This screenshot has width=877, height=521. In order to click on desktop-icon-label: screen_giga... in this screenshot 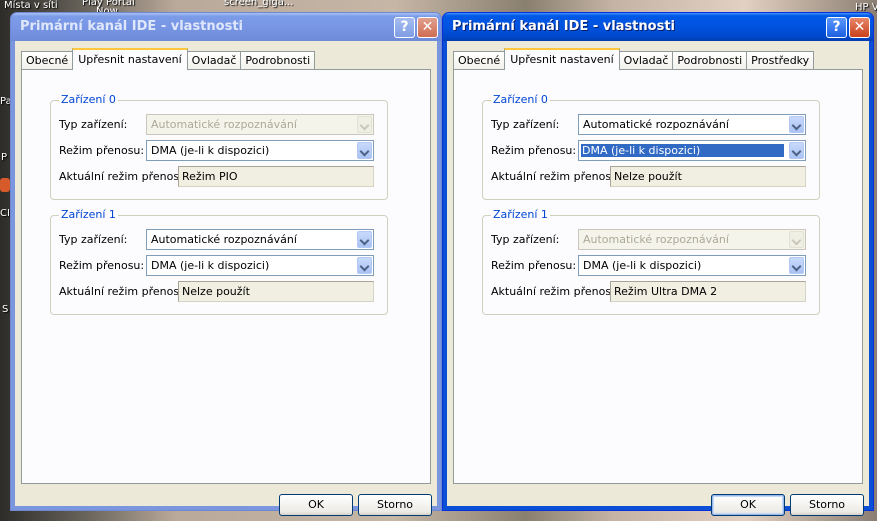, I will do `click(258, 4)`.